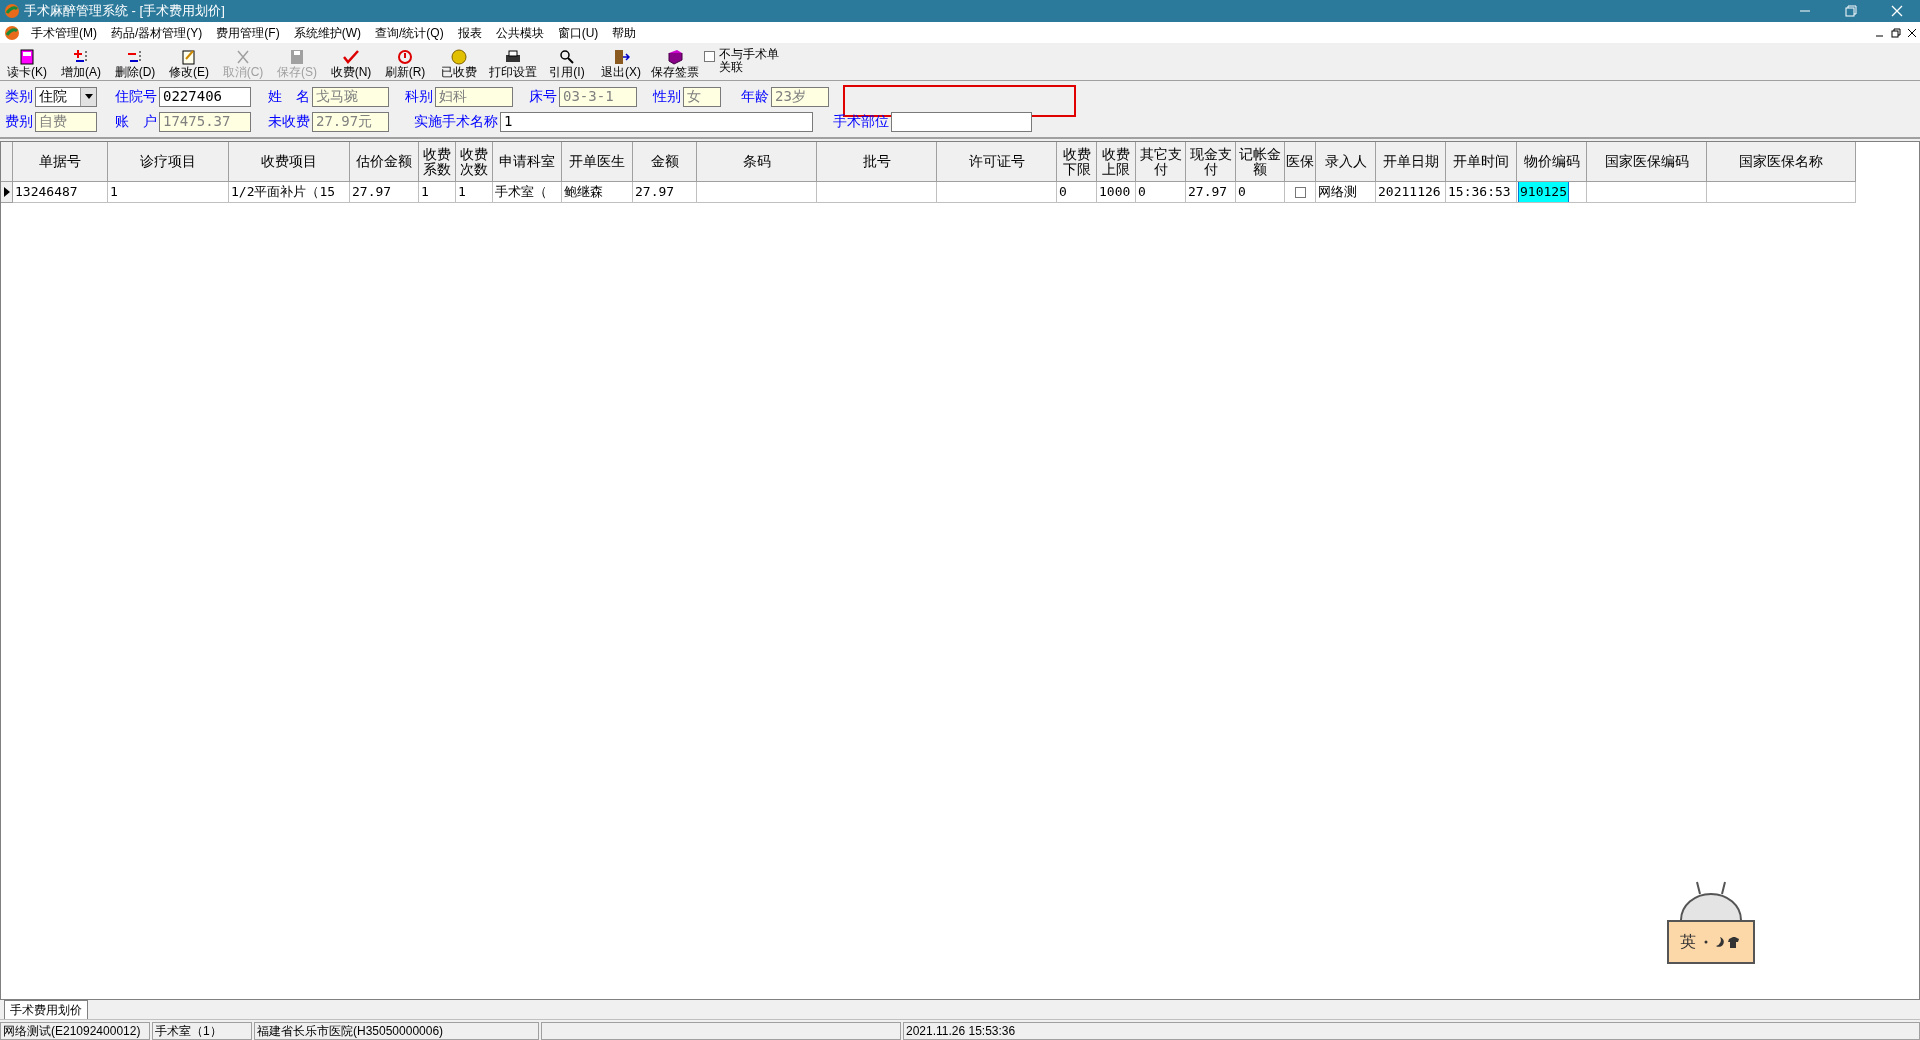 The image size is (1920, 1040). What do you see at coordinates (243, 57) in the screenshot?
I see `close-icon` at bounding box center [243, 57].